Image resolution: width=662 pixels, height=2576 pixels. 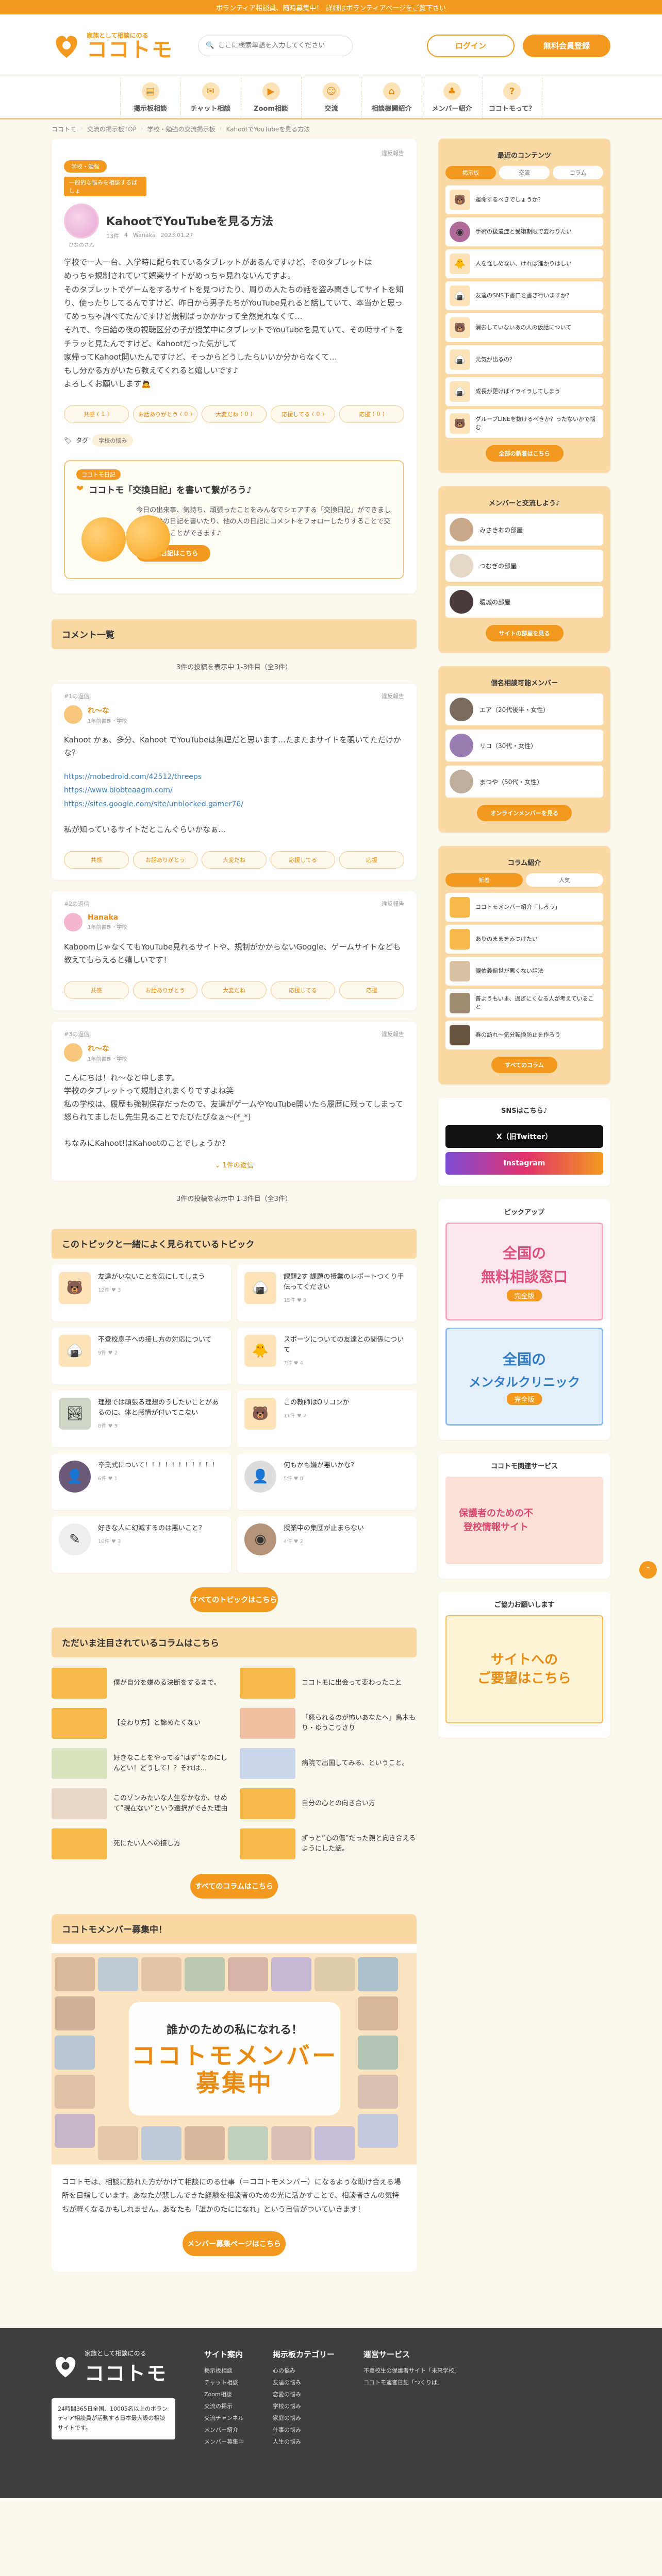 What do you see at coordinates (304, 2382) in the screenshot?
I see `footer-link: 友達の悩み` at bounding box center [304, 2382].